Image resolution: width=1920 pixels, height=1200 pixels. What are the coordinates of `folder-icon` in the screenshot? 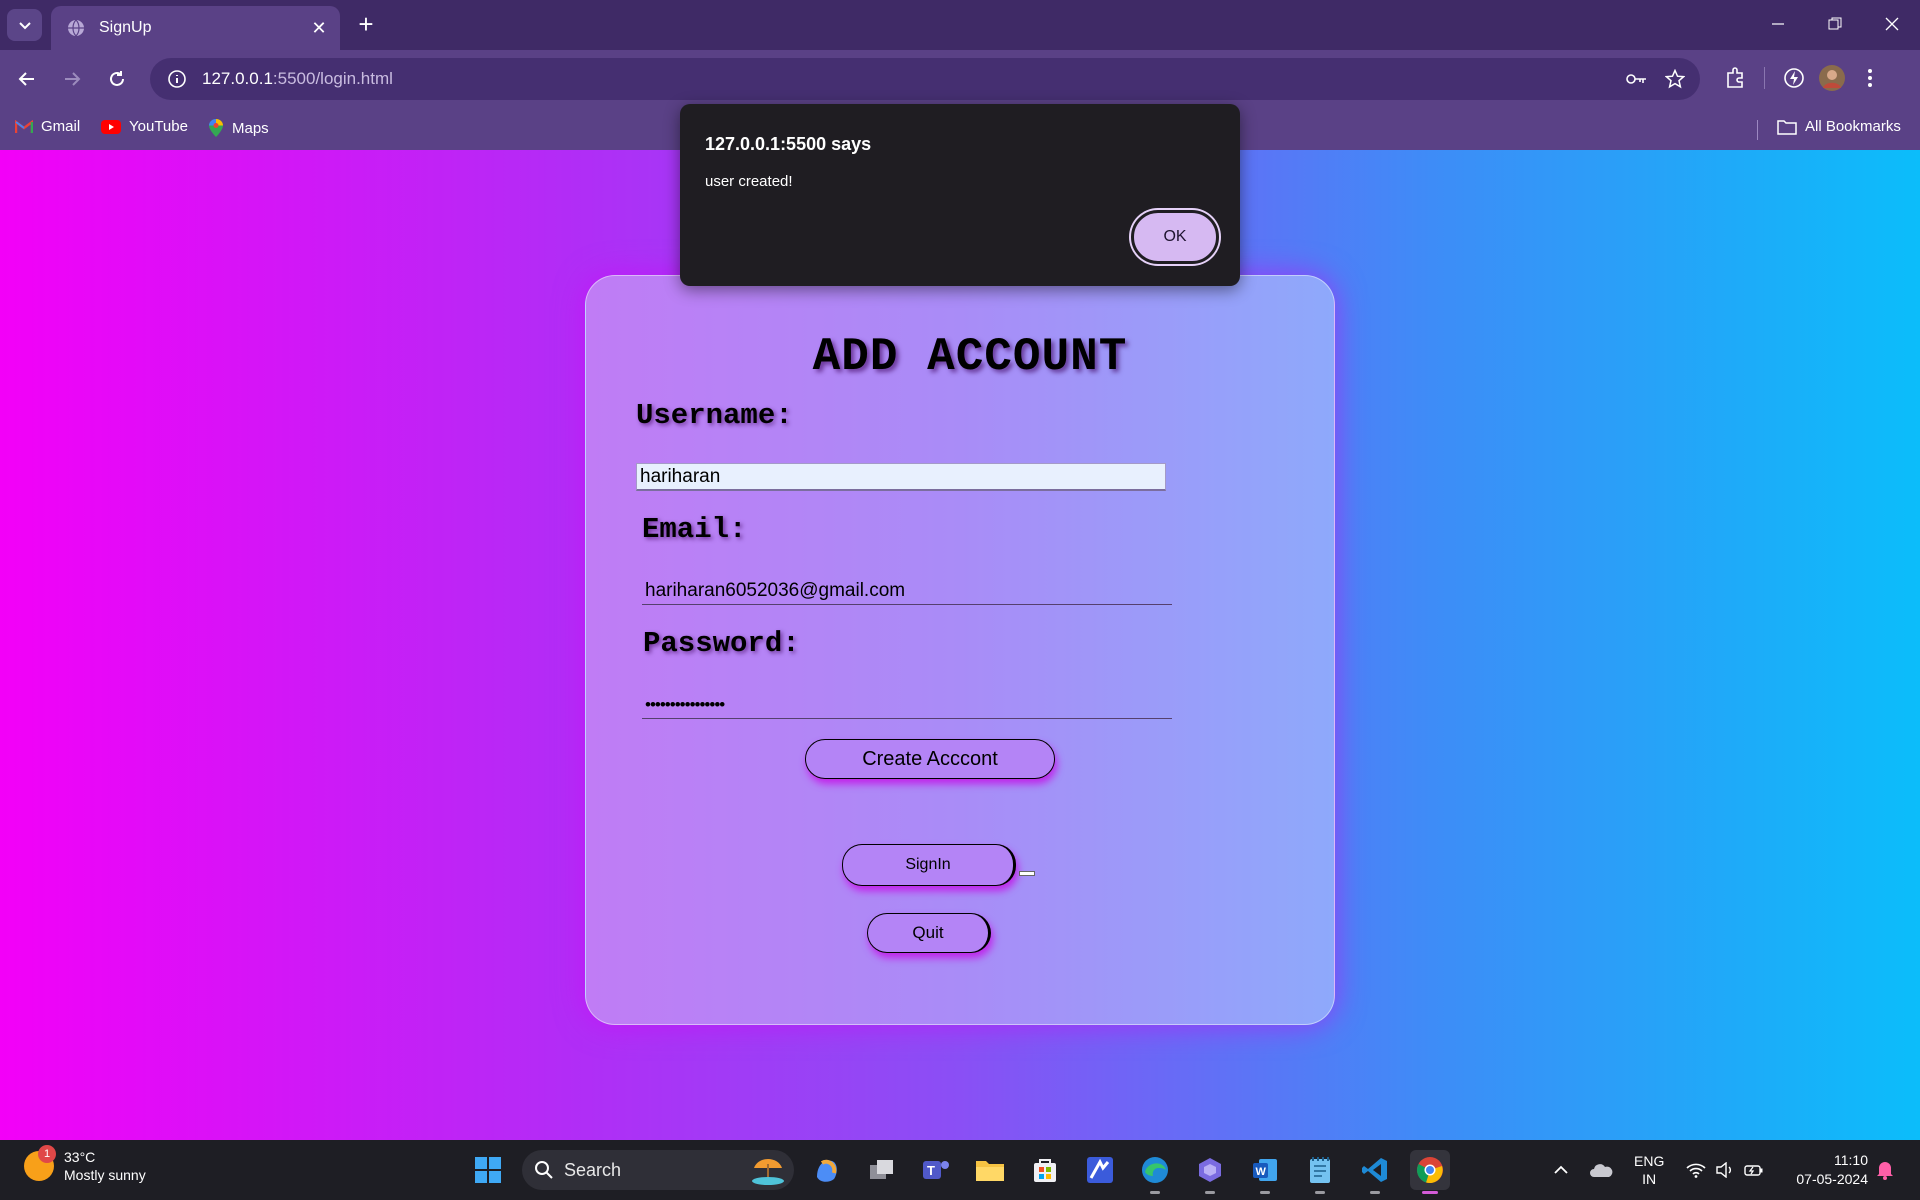 It's located at (1787, 127).